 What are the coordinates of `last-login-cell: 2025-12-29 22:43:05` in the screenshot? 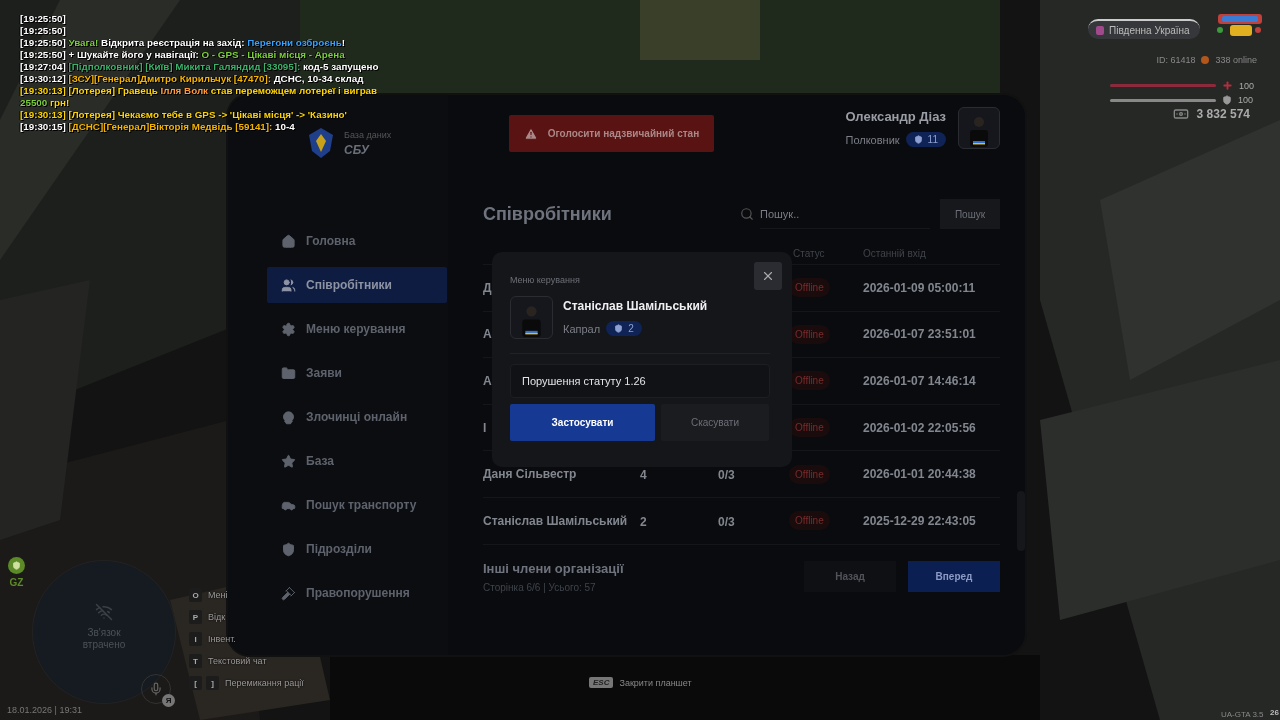 It's located at (919, 520).